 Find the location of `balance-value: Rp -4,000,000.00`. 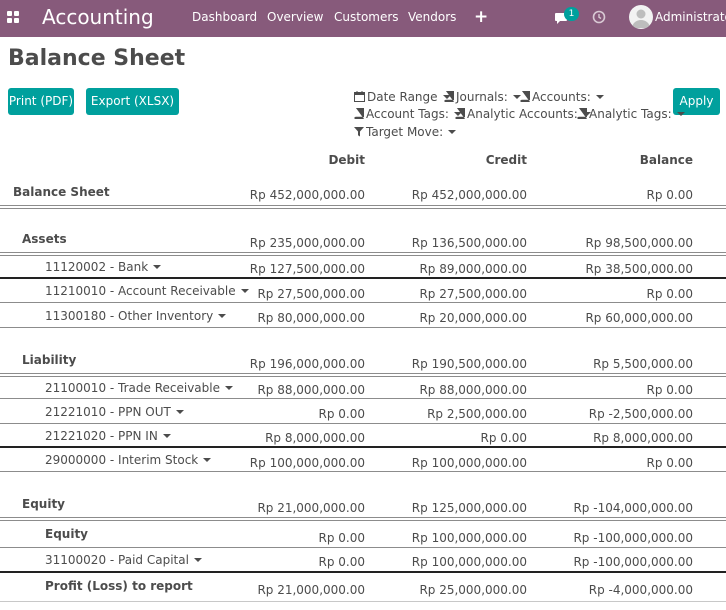

balance-value: Rp -4,000,000.00 is located at coordinates (640, 590).